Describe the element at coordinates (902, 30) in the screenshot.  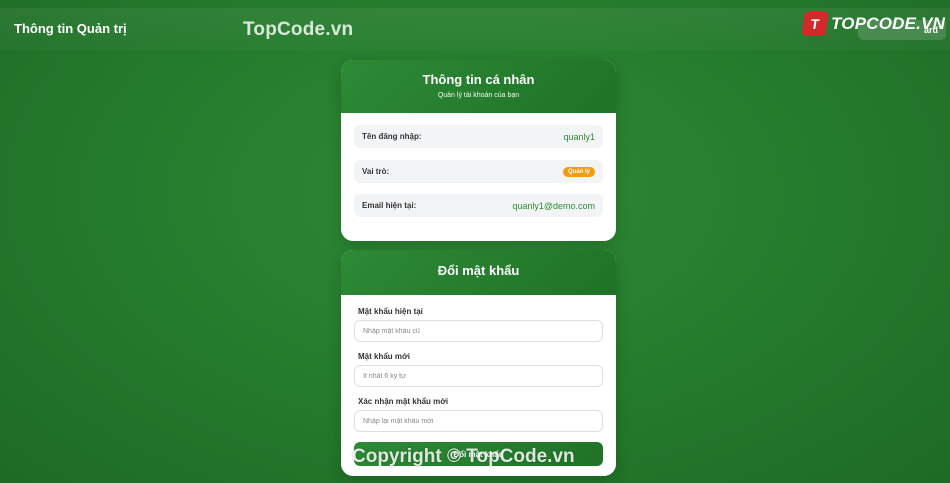
I see `dashboard-button: ard` at that location.